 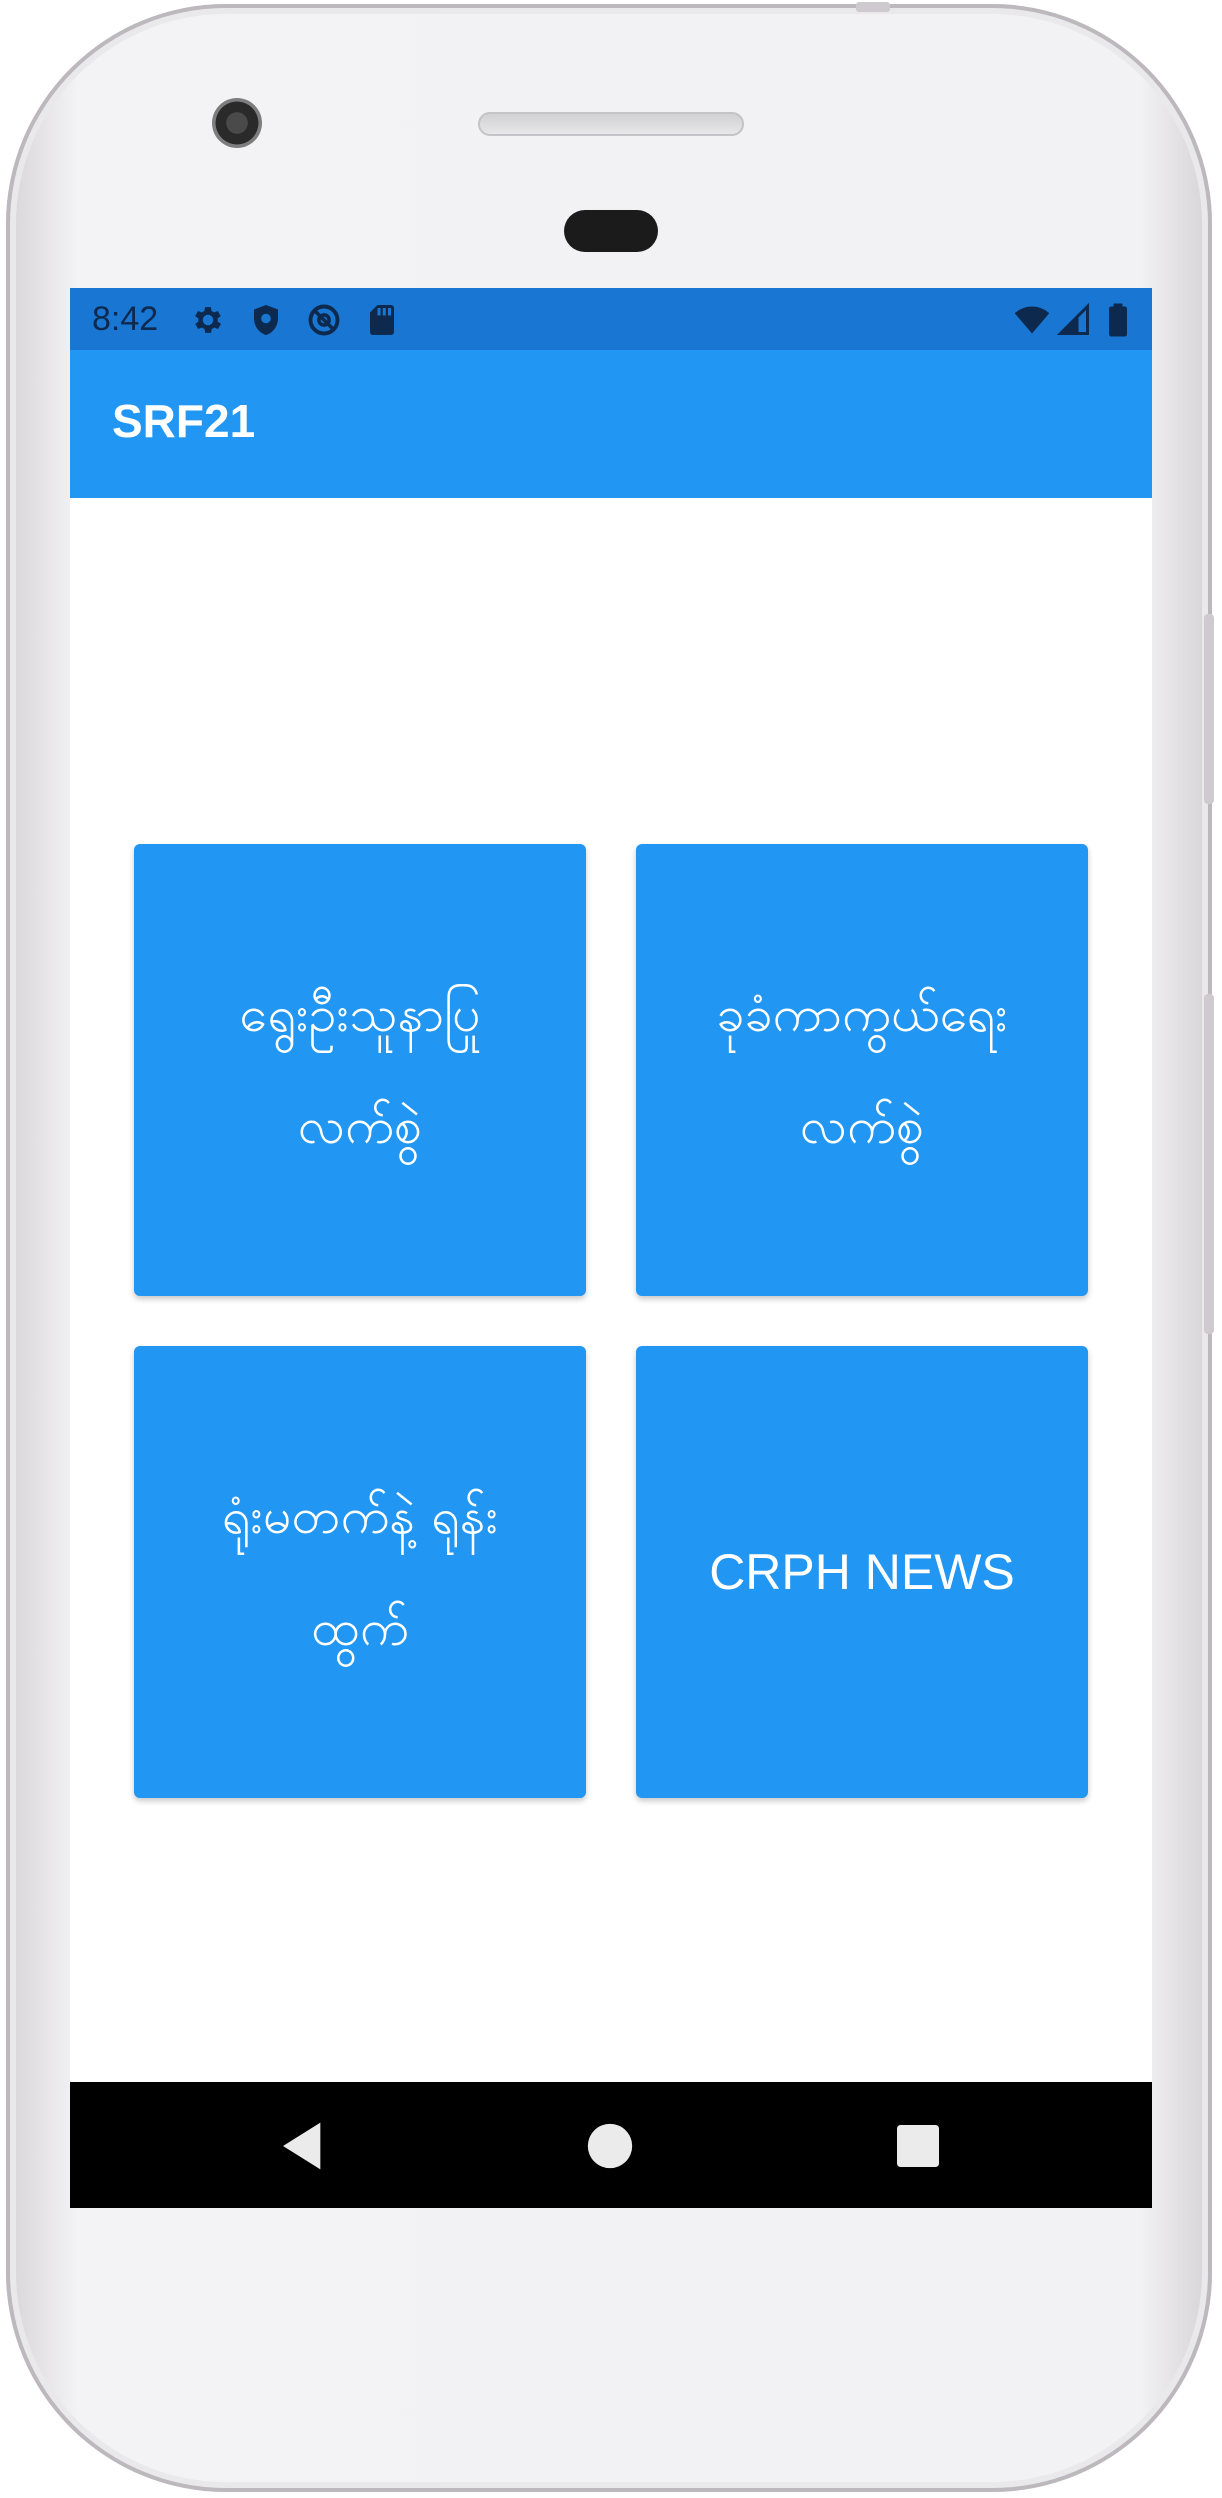 What do you see at coordinates (1209, 709) in the screenshot?
I see `power-button` at bounding box center [1209, 709].